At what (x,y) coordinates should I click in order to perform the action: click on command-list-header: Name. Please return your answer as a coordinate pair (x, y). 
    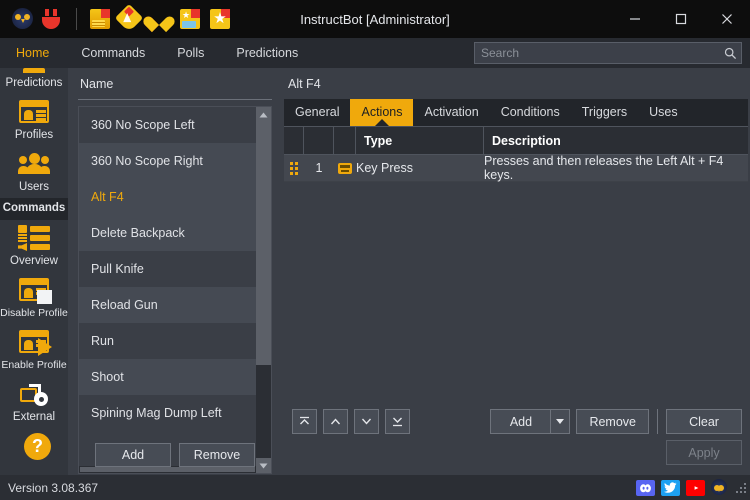
    Looking at the image, I should click on (97, 84).